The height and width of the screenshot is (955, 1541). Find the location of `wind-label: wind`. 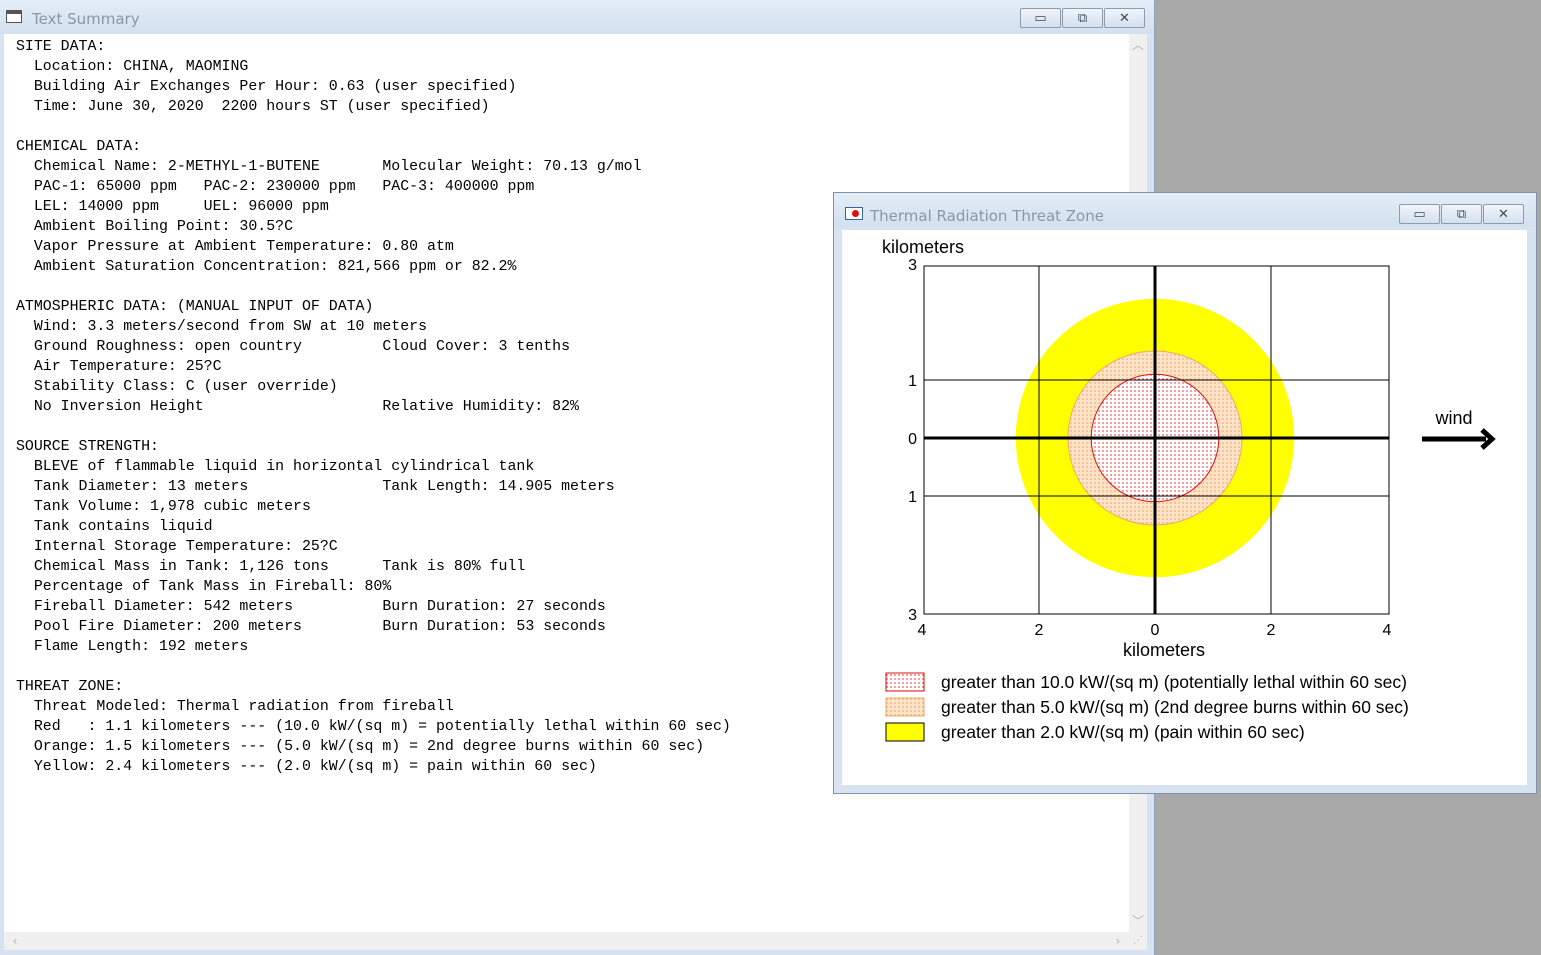

wind-label: wind is located at coordinates (1453, 418).